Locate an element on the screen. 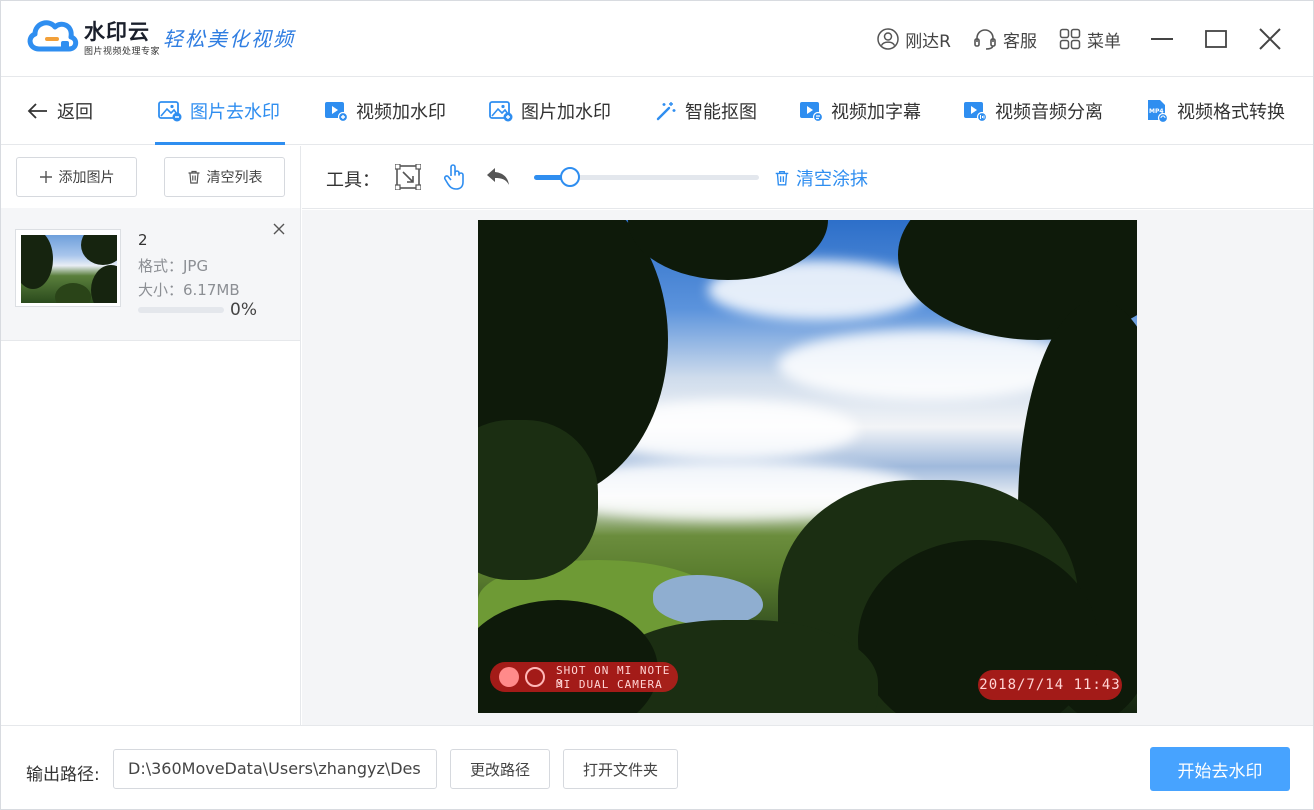 The image size is (1314, 810). minimize-button is located at coordinates (1162, 39).